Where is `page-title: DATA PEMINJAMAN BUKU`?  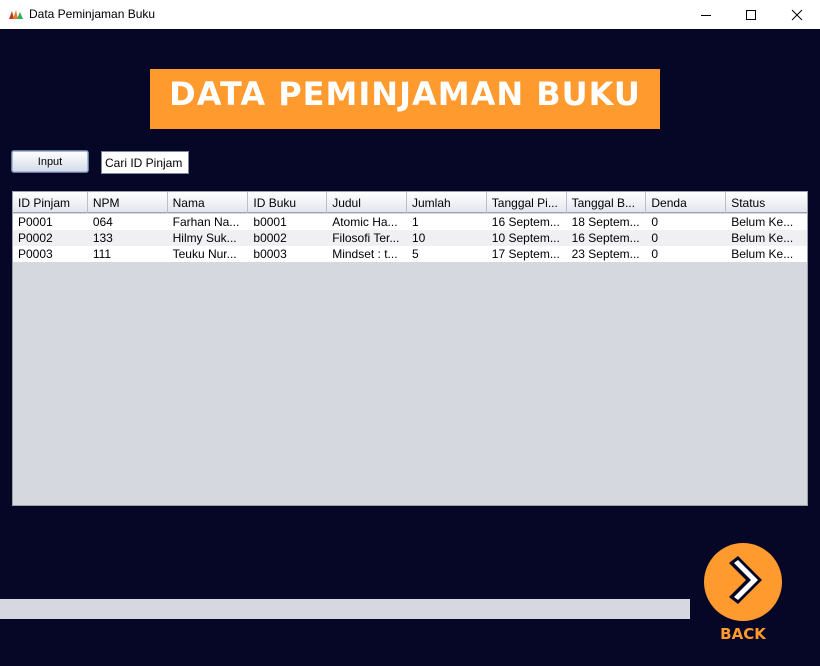 page-title: DATA PEMINJAMAN BUKU is located at coordinates (405, 94).